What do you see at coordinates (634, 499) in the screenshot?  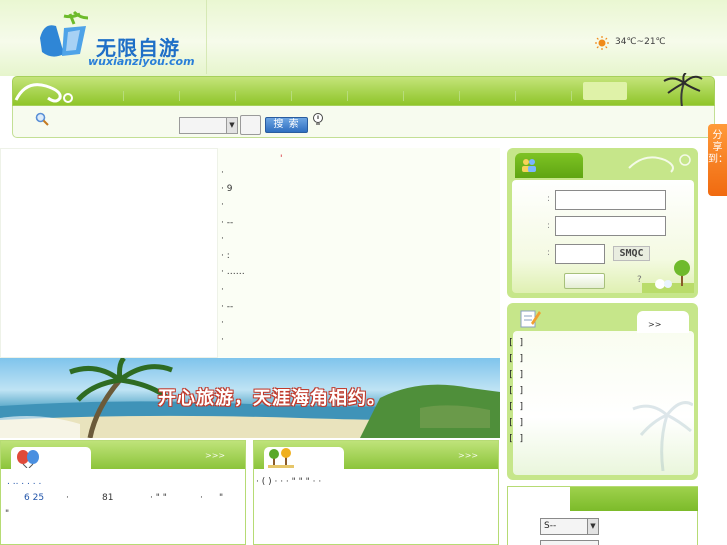 I see `weather-query-header` at bounding box center [634, 499].